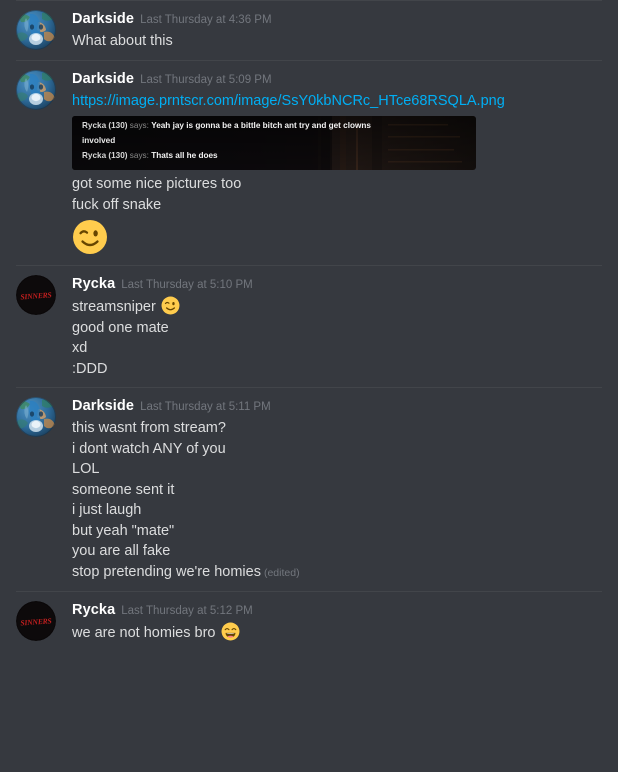 This screenshot has height=772, width=618. Describe the element at coordinates (121, 551) in the screenshot. I see `message-text: you are all fake` at that location.